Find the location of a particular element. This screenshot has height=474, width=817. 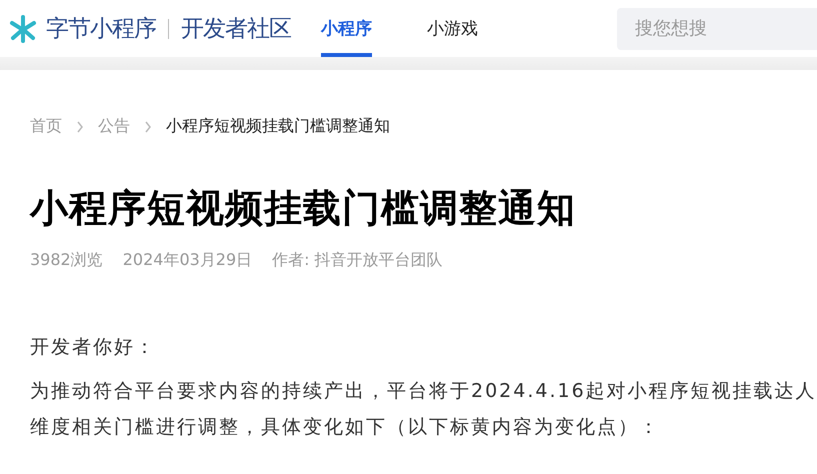

body-paragraph: 开发者你好： is located at coordinates (93, 347).